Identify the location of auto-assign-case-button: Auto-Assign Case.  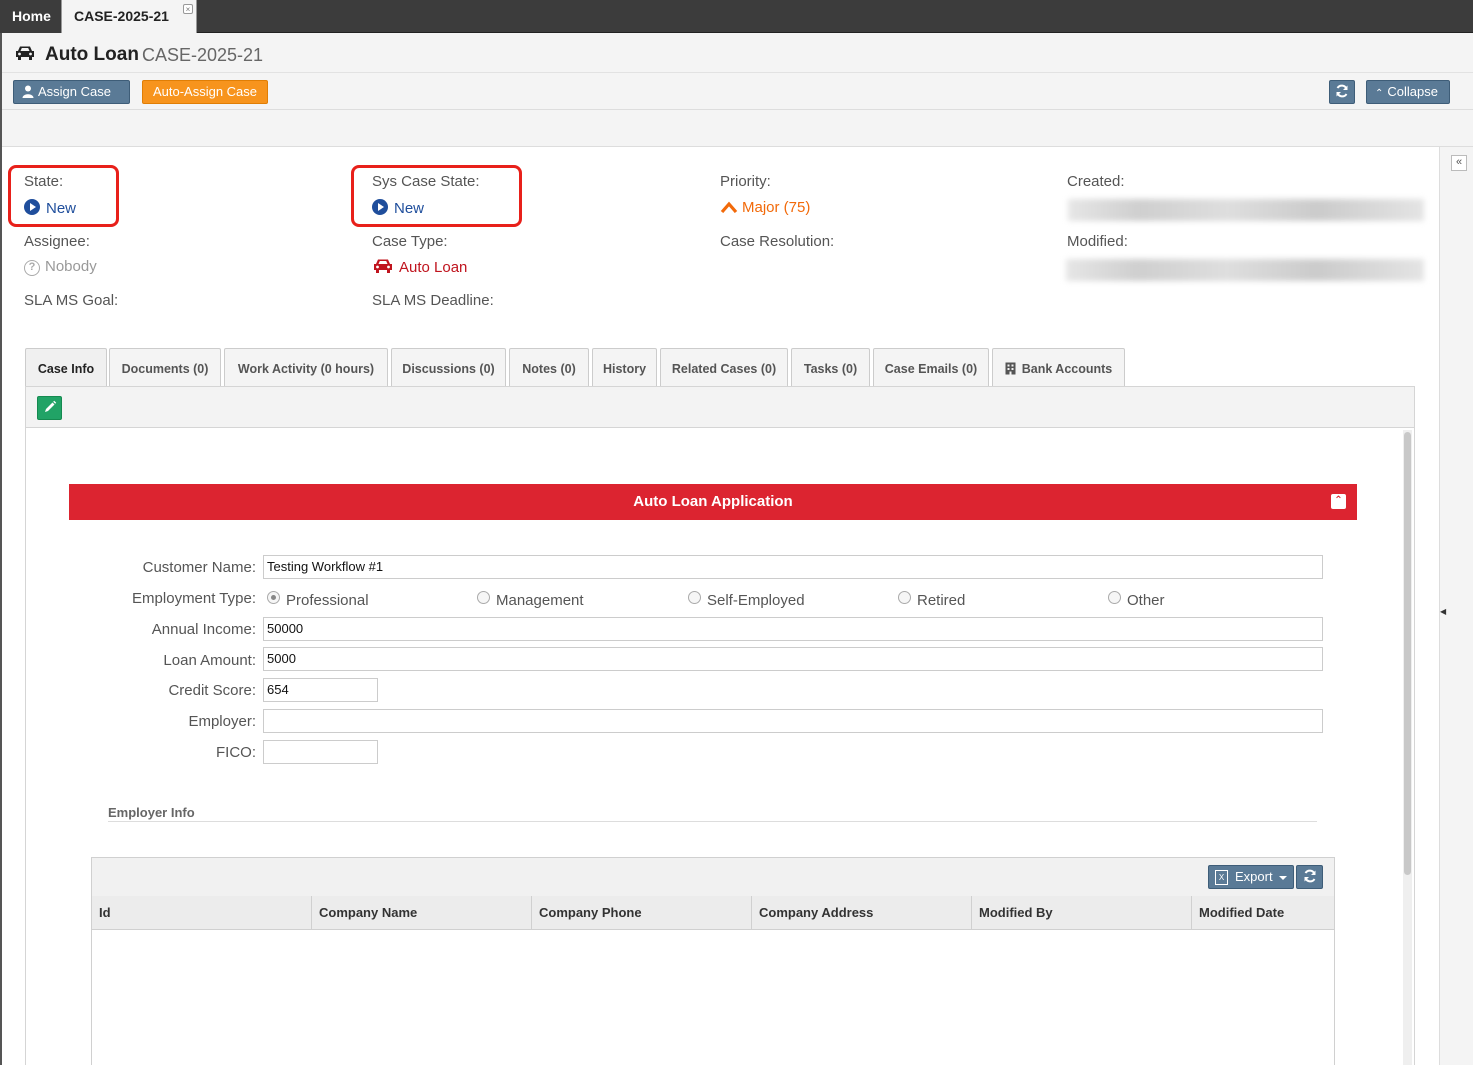
(205, 92).